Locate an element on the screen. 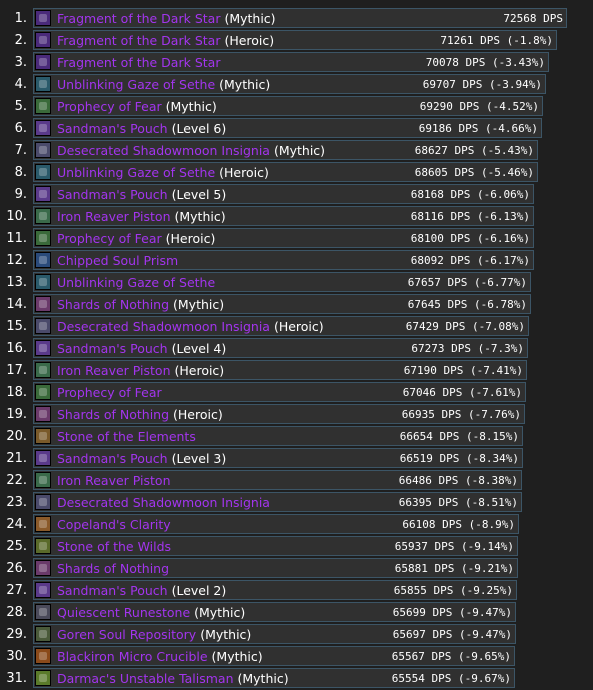 The image size is (593, 690). item-name: Prophecy of Fear is located at coordinates (109, 392).